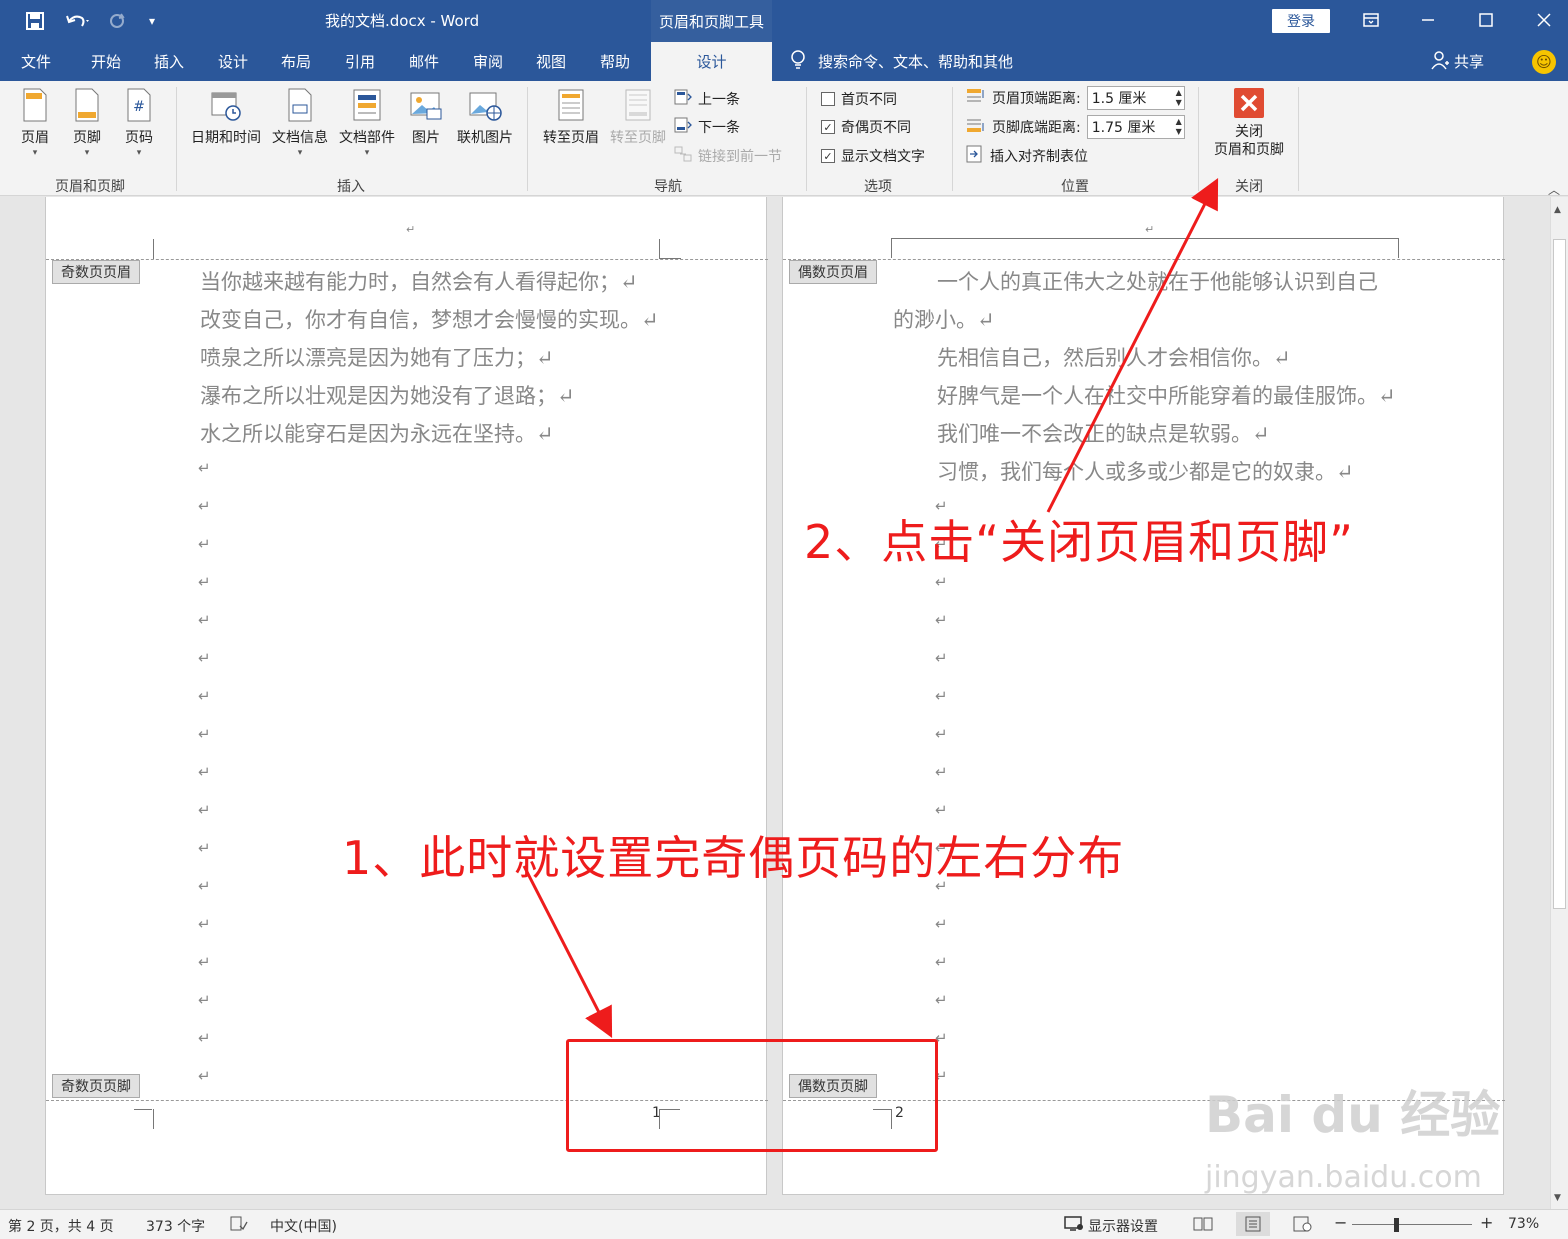  Describe the element at coordinates (1559, 574) in the screenshot. I see `scroll-thumb` at that location.